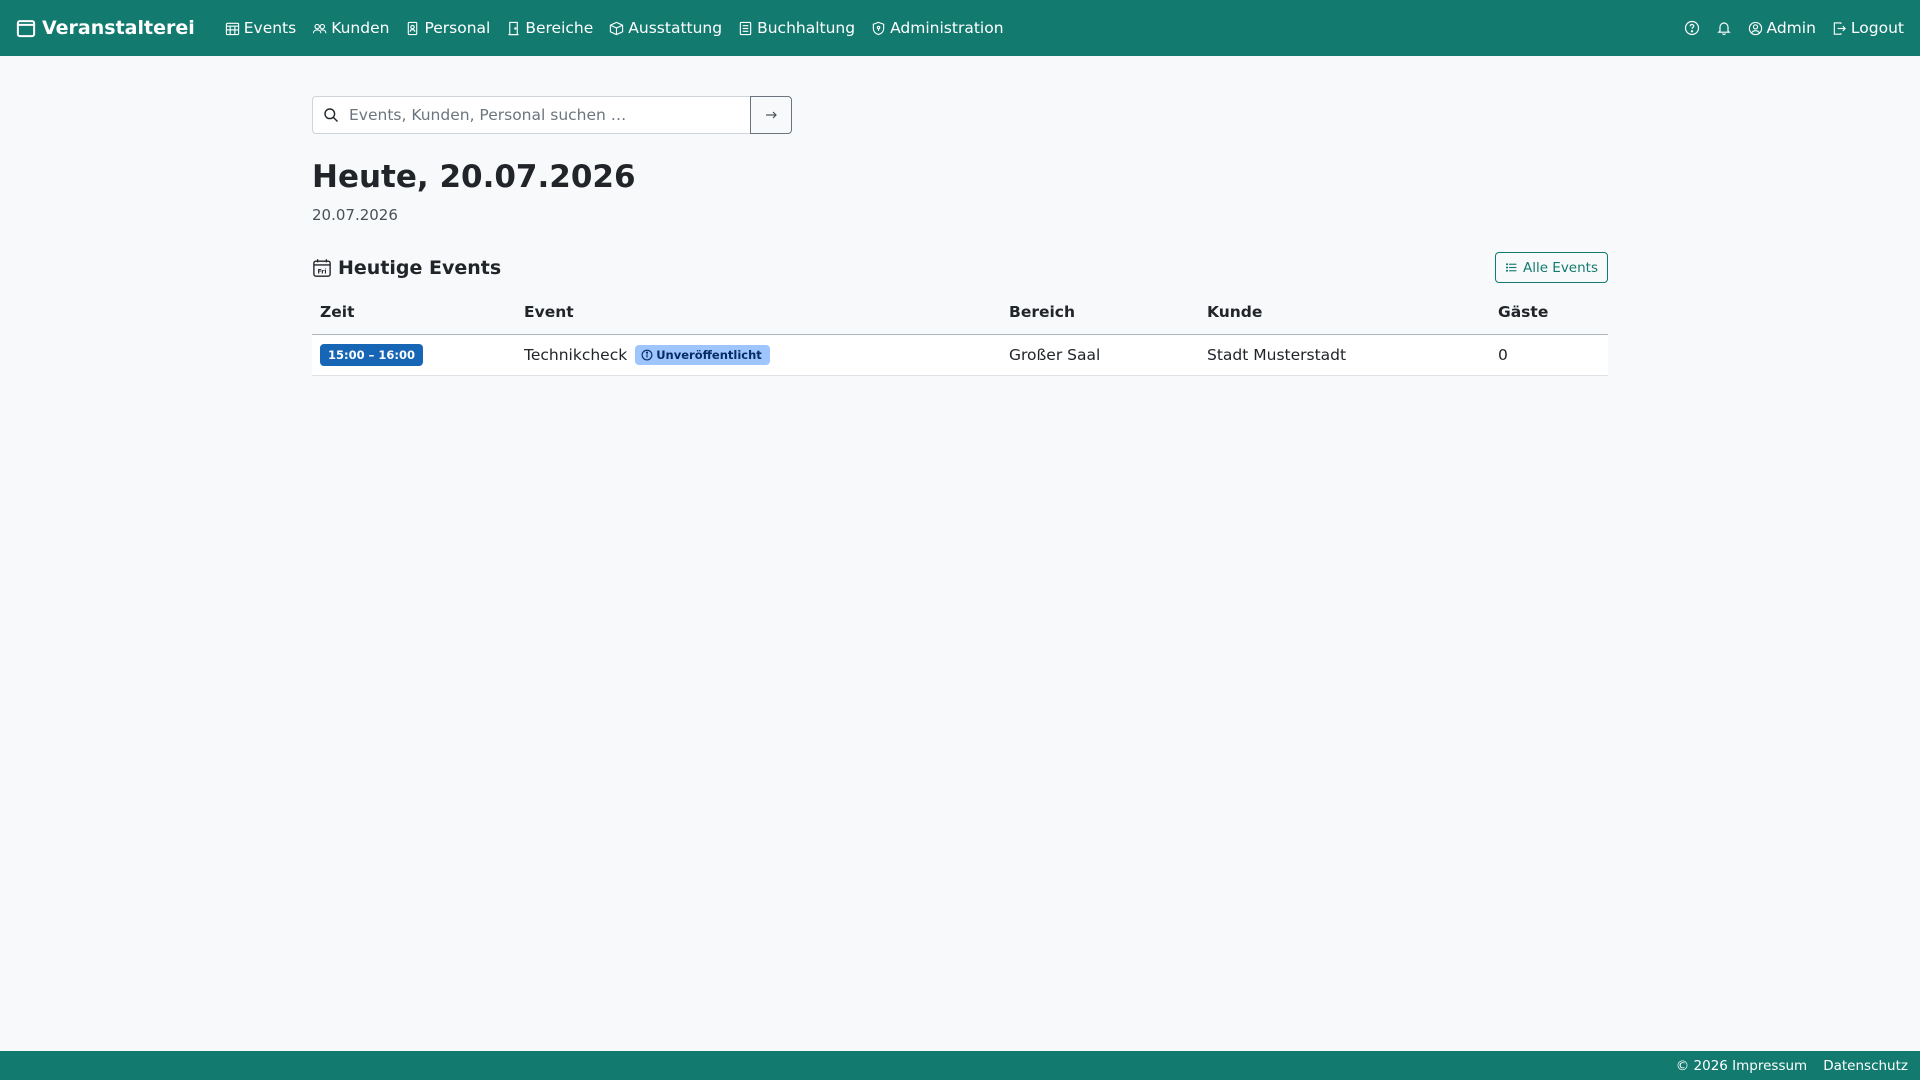 The width and height of the screenshot is (1920, 1080). Describe the element at coordinates (270, 28) in the screenshot. I see `nav-label: Events` at that location.